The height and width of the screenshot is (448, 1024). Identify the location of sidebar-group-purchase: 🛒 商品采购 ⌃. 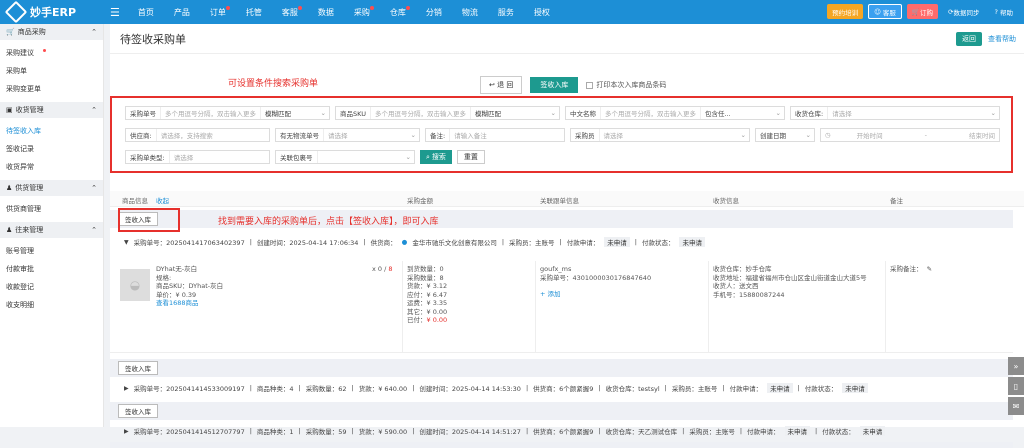
(51, 32).